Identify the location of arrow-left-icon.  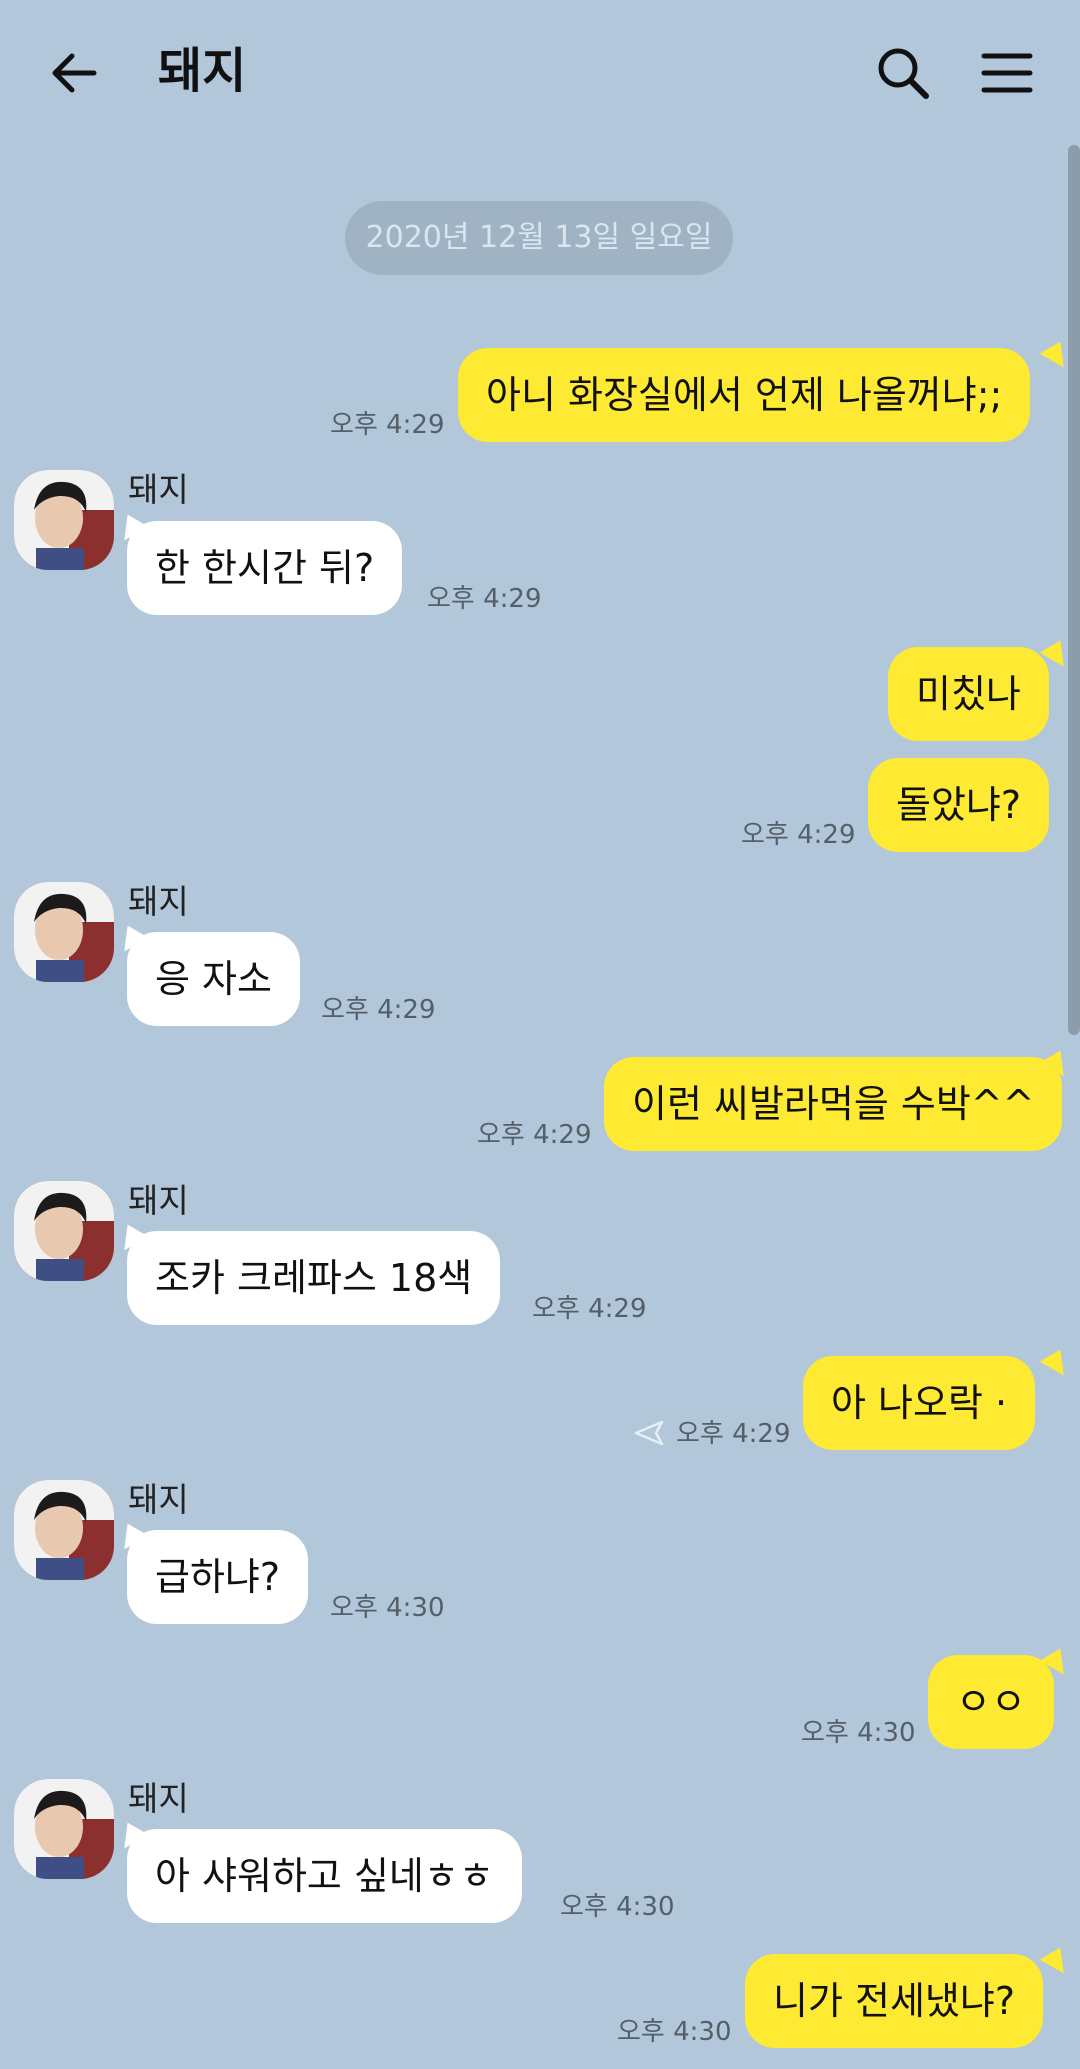
(74, 73).